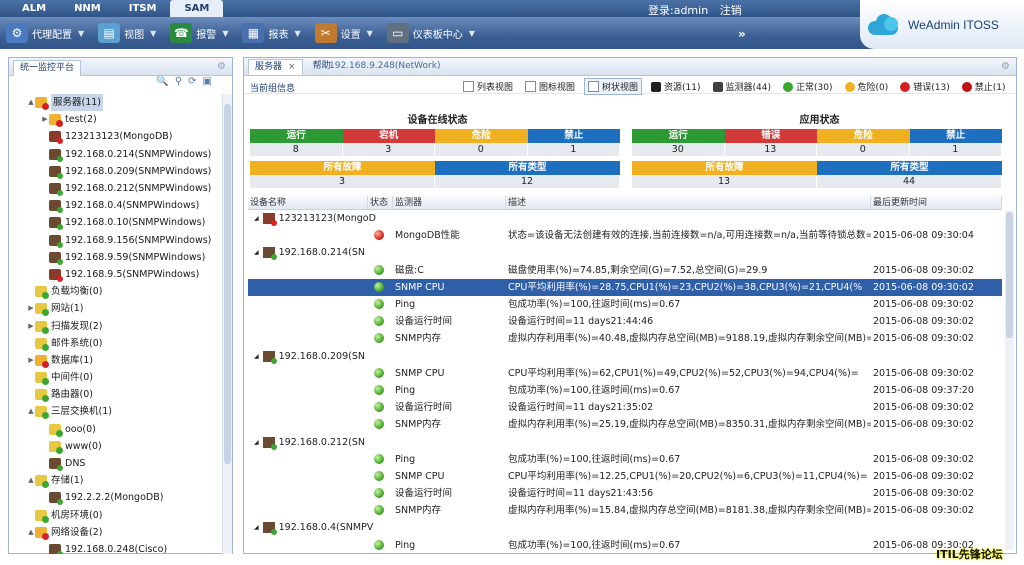 Image resolution: width=1024 pixels, height=565 pixels. What do you see at coordinates (731, 10) in the screenshot?
I see `logout-link: 注销` at bounding box center [731, 10].